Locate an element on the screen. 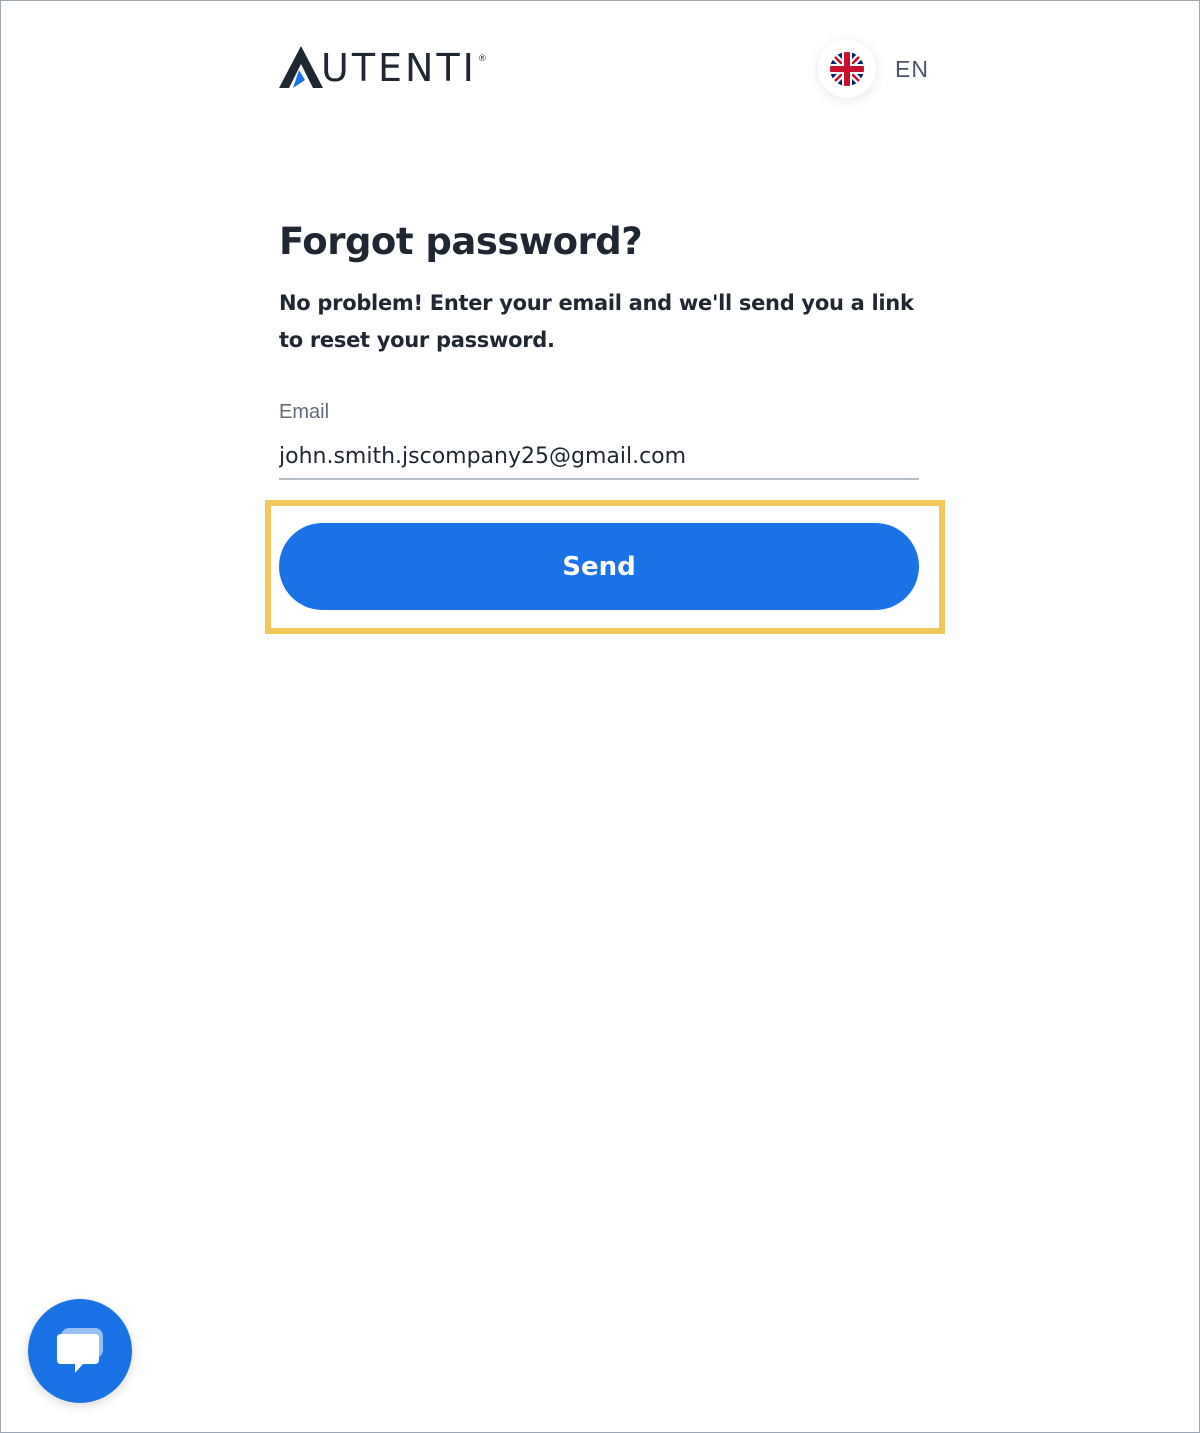 The height and width of the screenshot is (1433, 1200). chat-bubble-icon is located at coordinates (80, 1350).